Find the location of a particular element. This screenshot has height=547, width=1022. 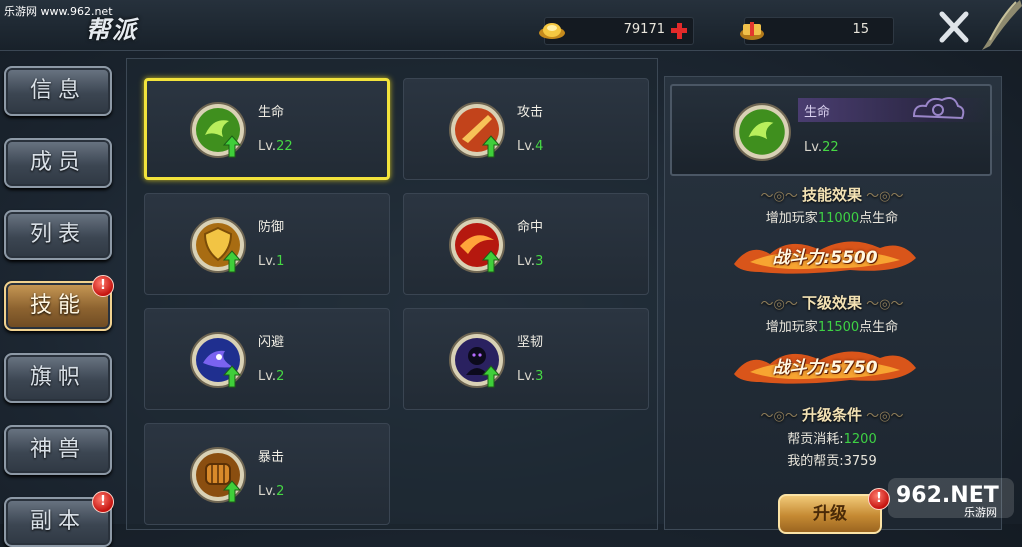

nav-label: 列表 is located at coordinates (57, 234).